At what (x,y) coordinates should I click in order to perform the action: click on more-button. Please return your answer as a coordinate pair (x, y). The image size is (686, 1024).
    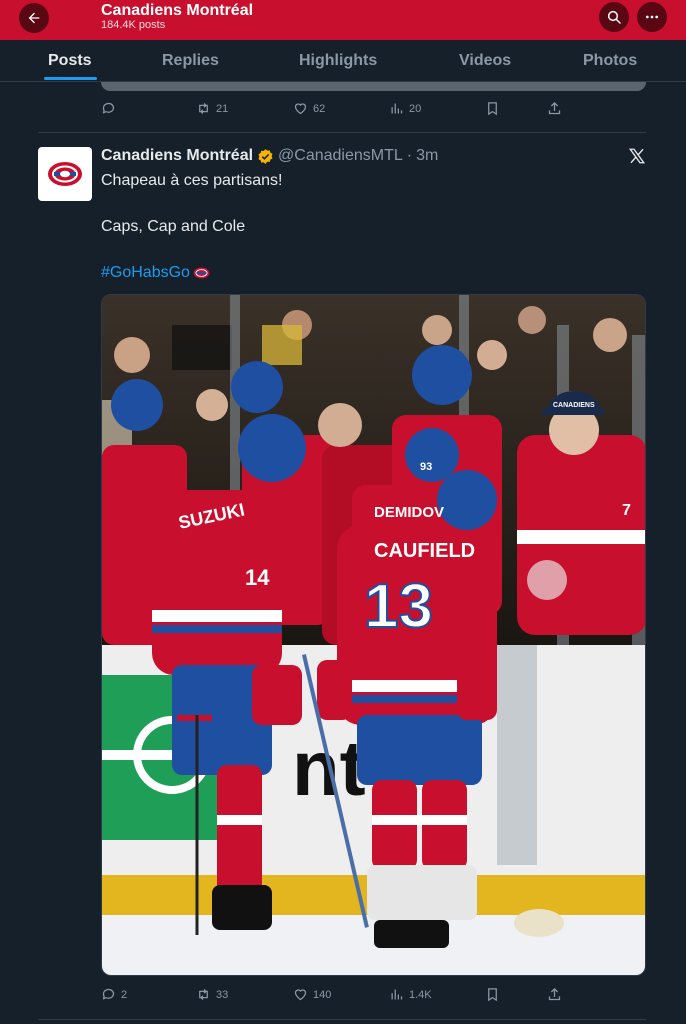
    Looking at the image, I should click on (652, 17).